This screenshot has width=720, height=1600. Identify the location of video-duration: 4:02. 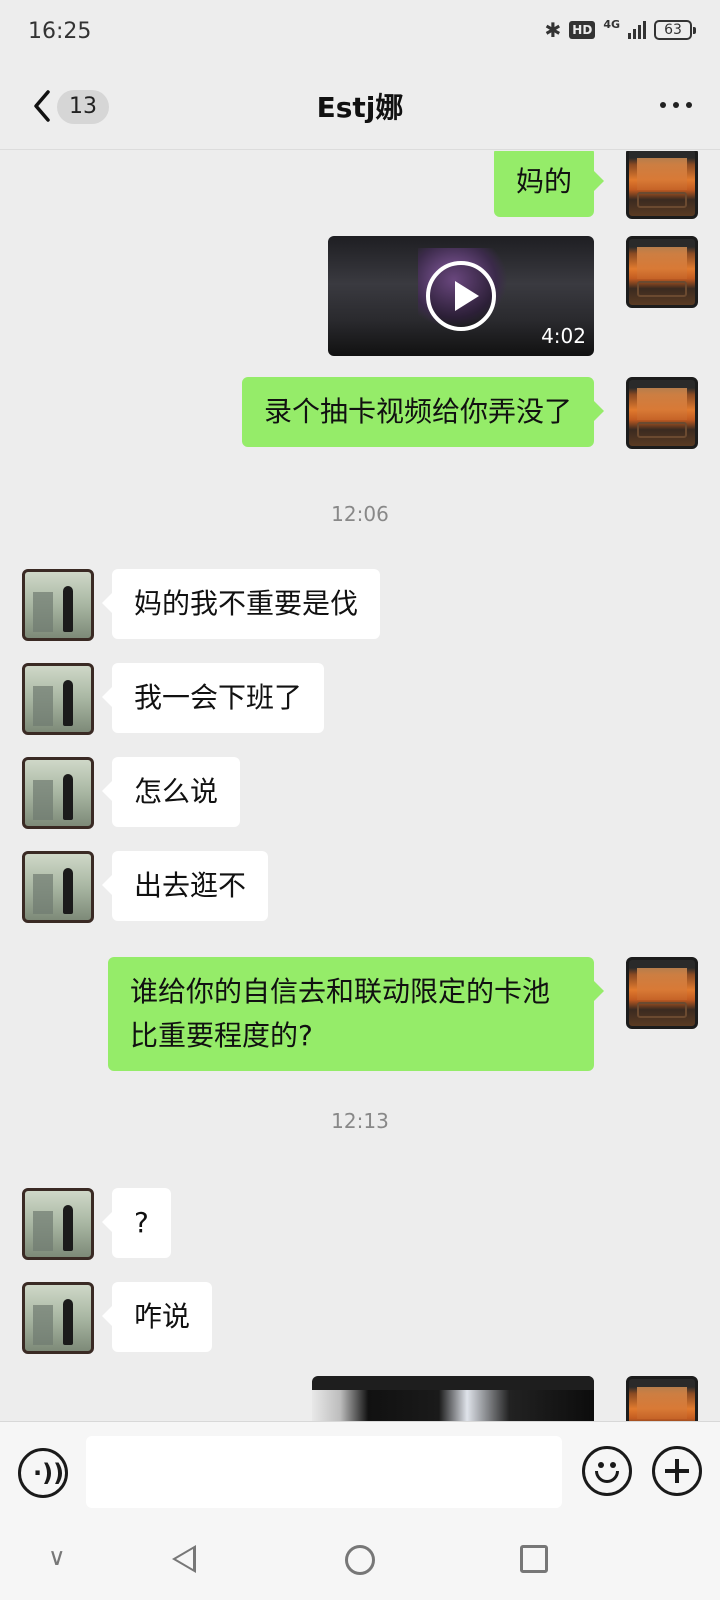
(563, 336).